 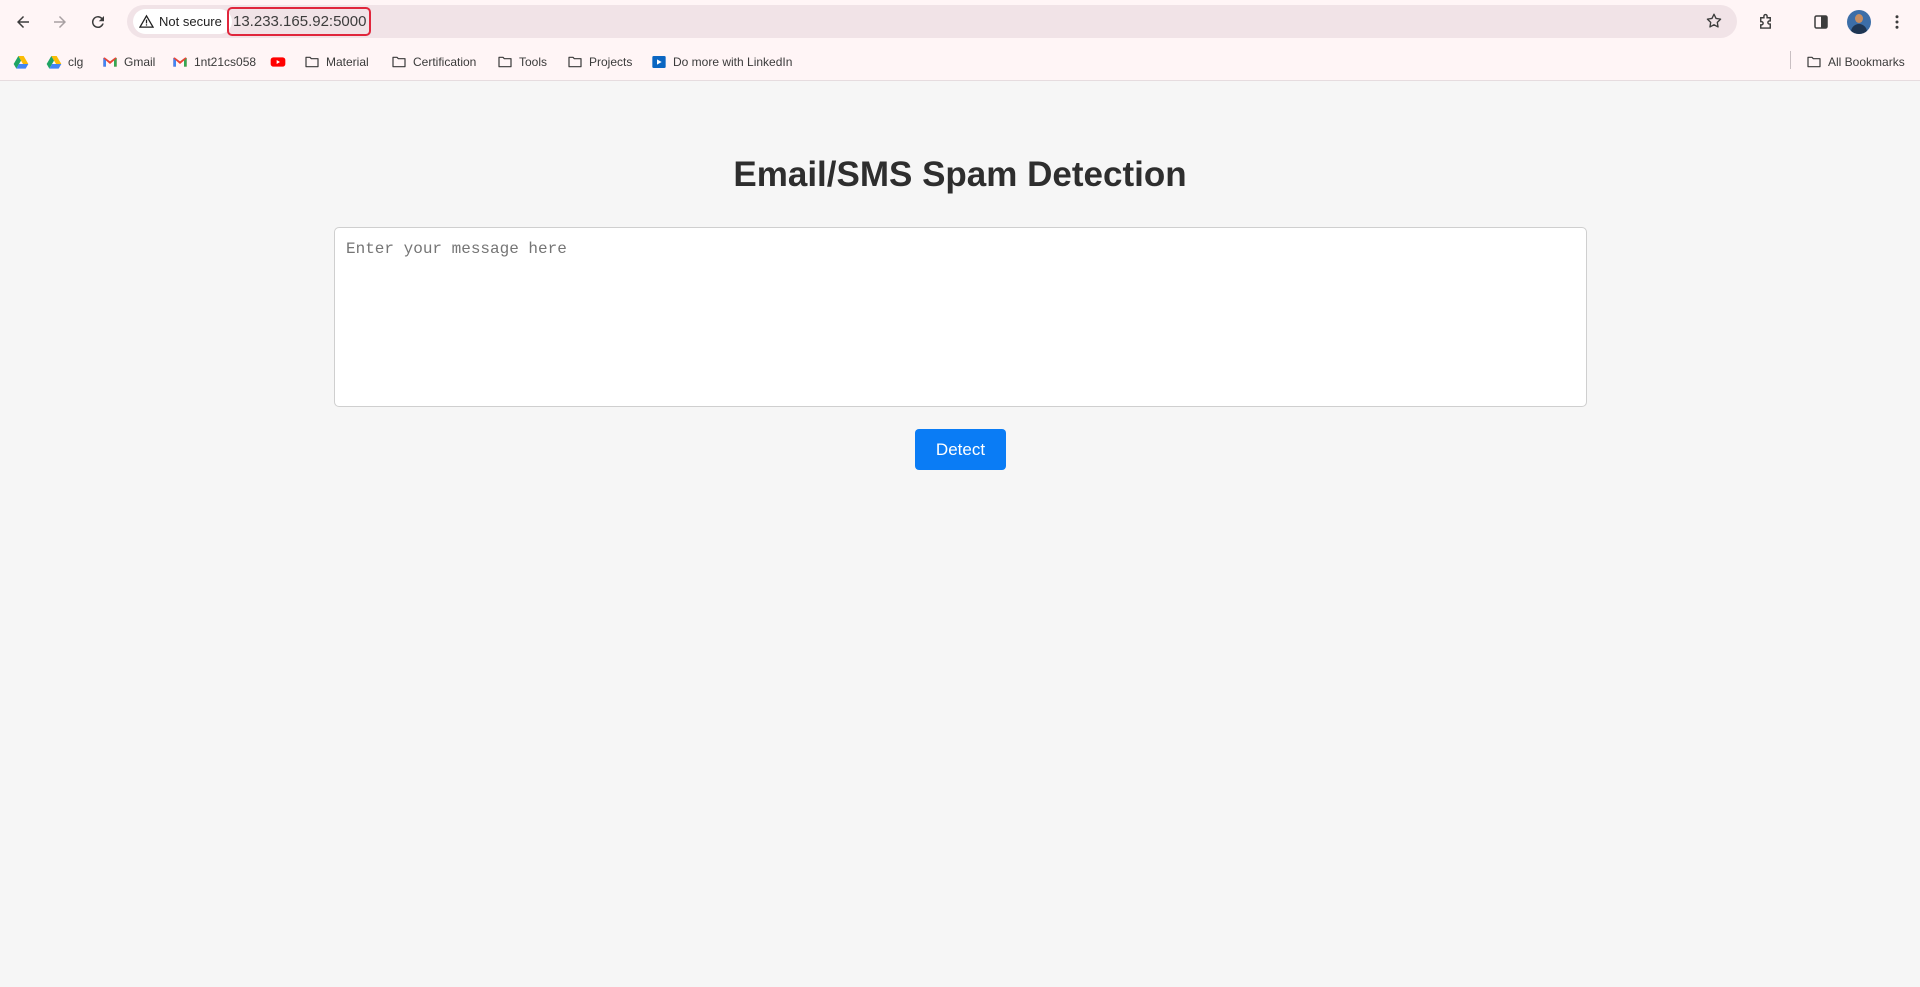 I want to click on message-input, so click(x=960, y=317).